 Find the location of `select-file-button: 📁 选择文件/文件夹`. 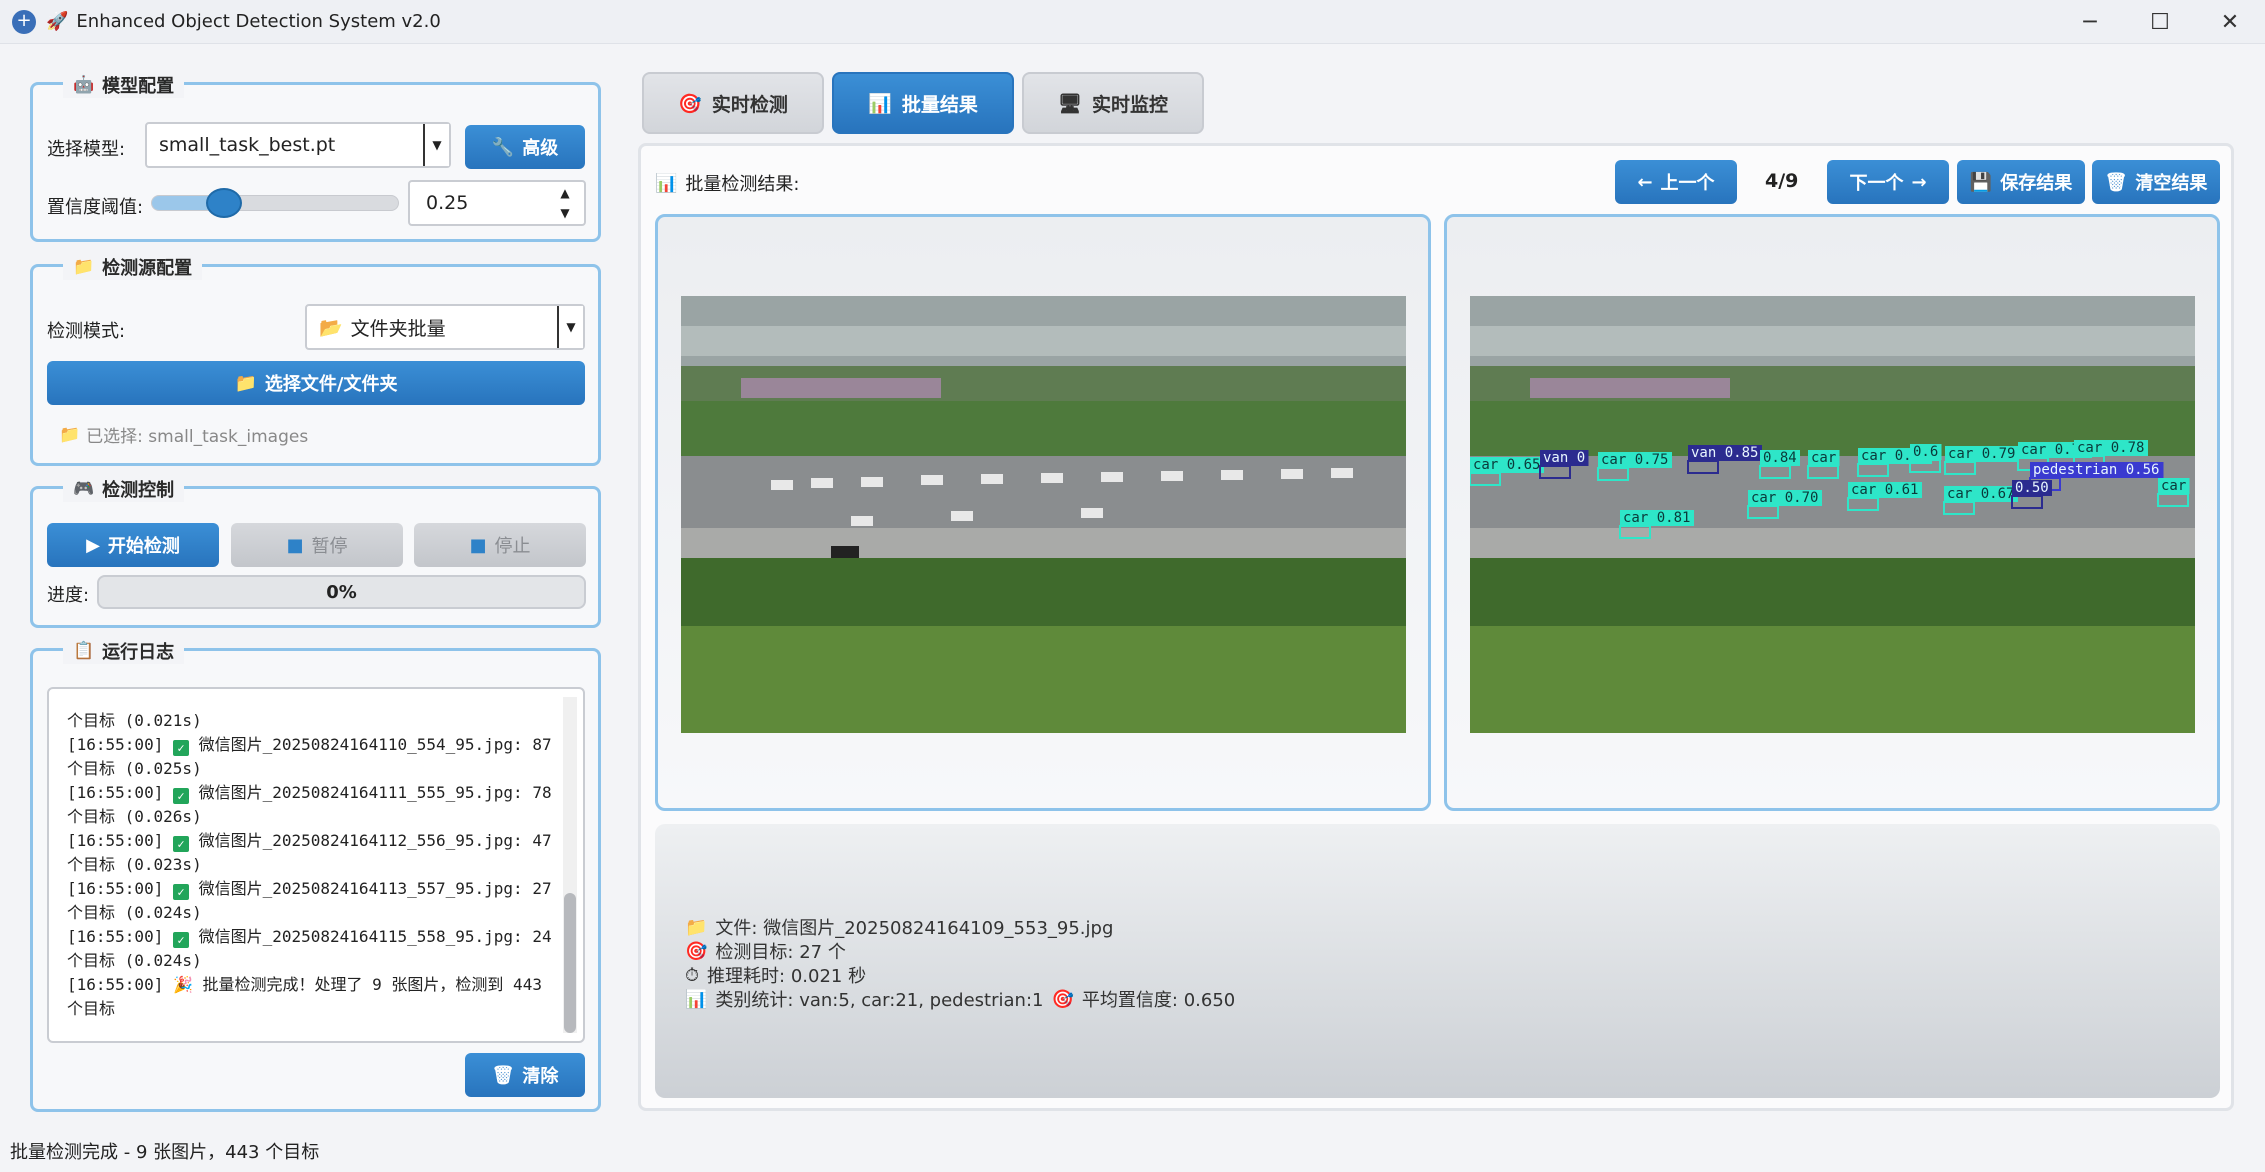

select-file-button: 📁 选择文件/文件夹 is located at coordinates (316, 383).